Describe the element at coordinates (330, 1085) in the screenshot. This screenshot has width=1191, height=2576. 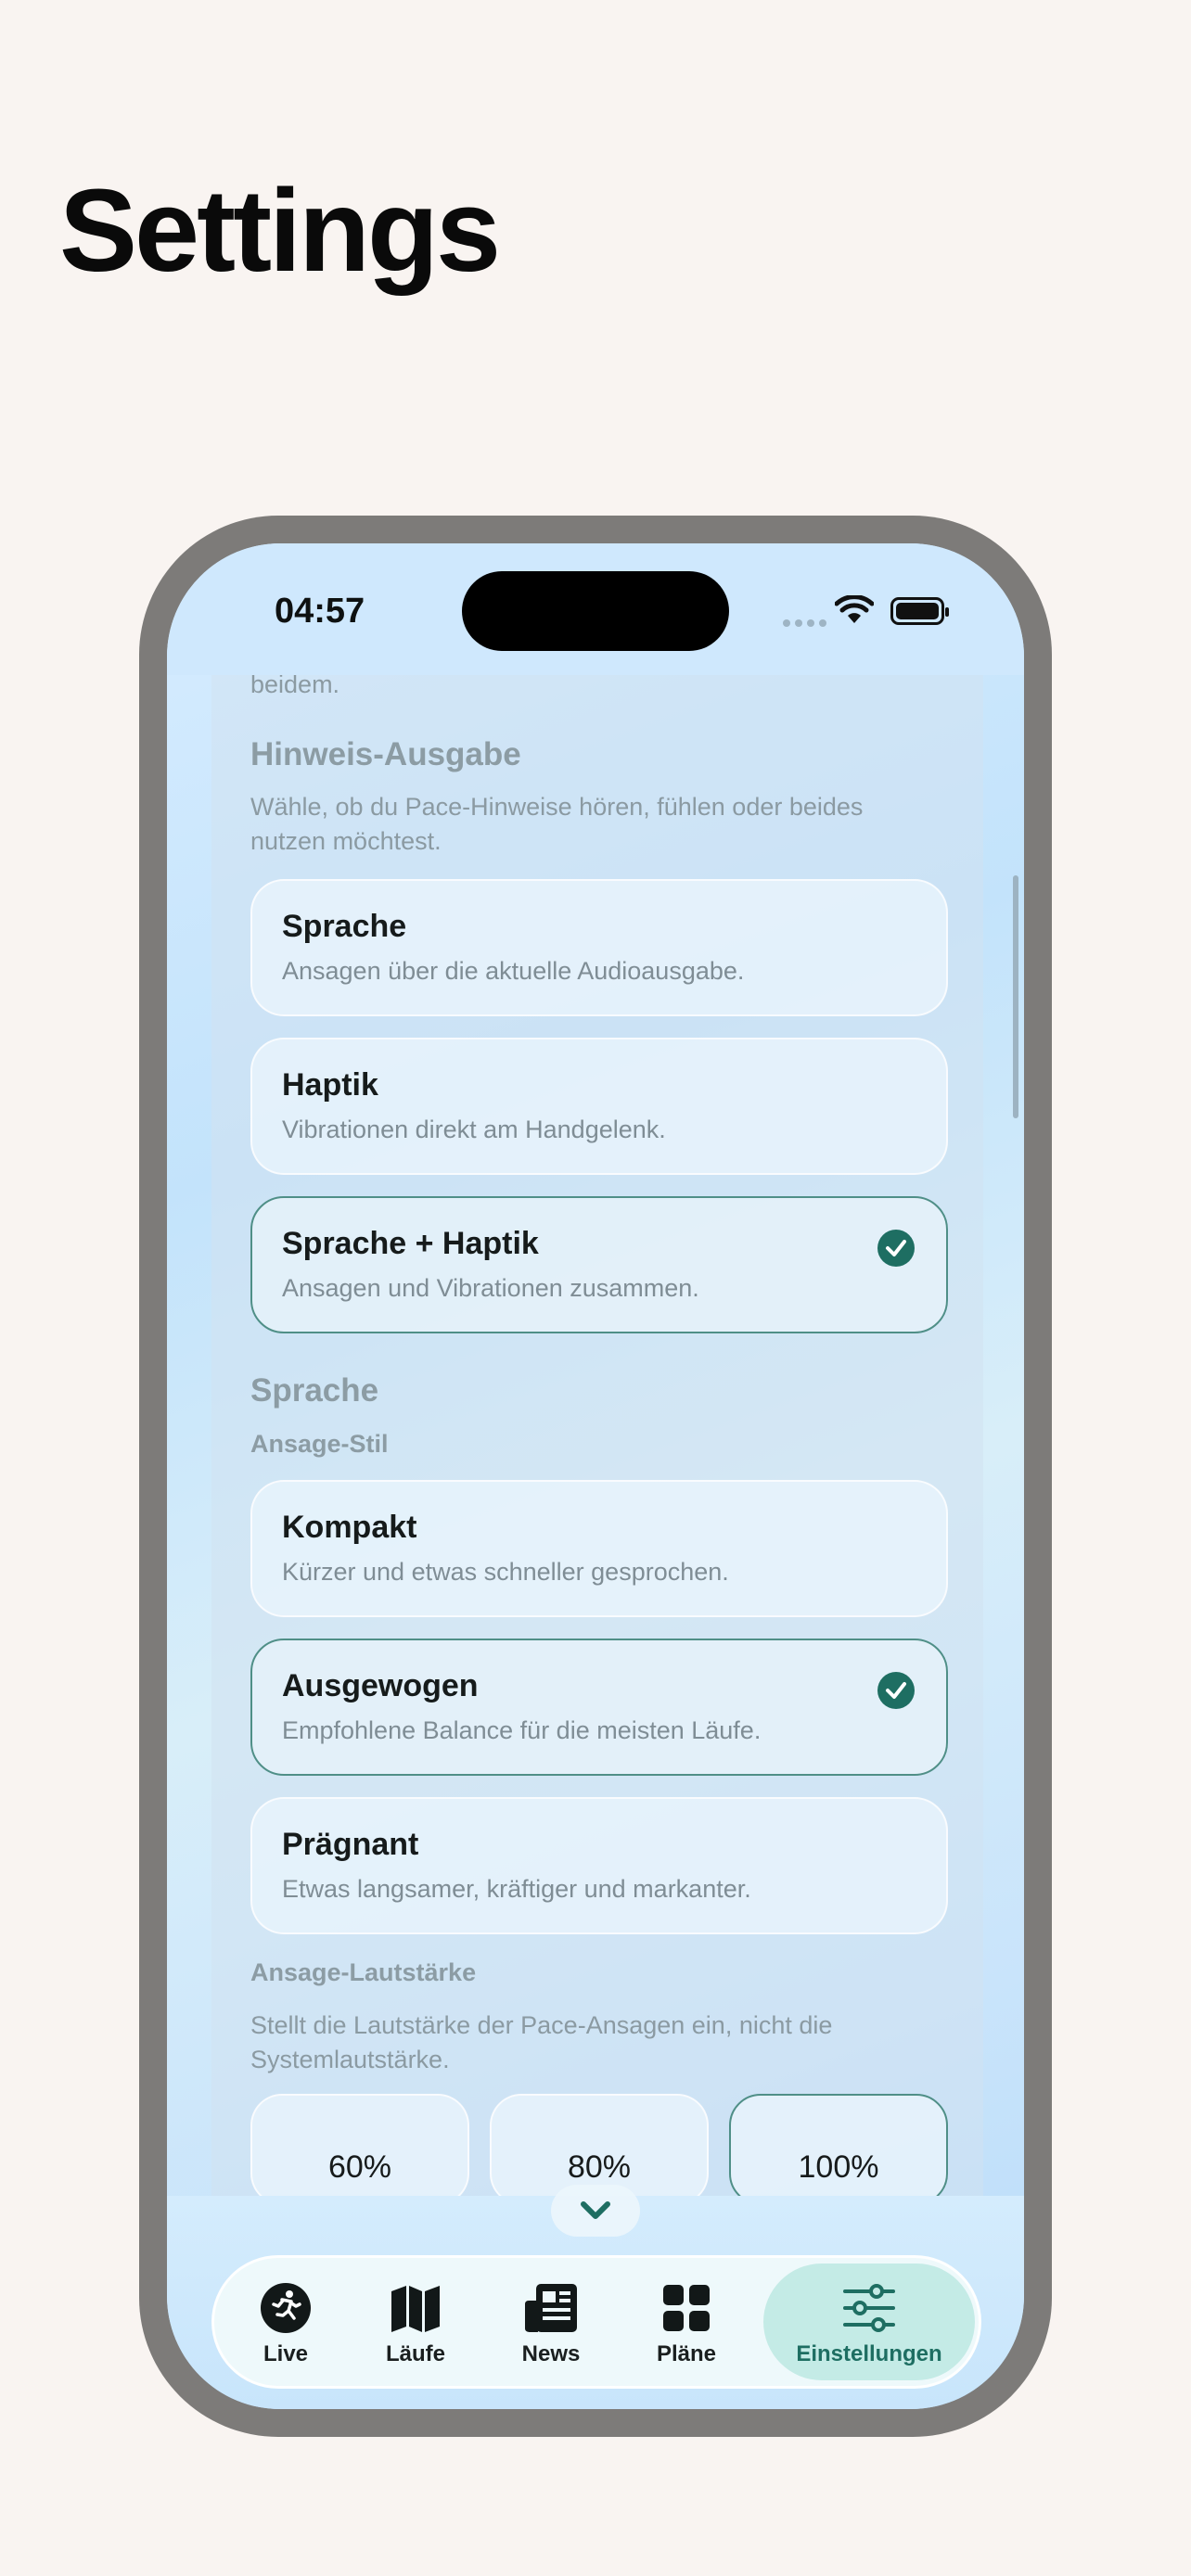
I see `option-title: Haptik` at that location.